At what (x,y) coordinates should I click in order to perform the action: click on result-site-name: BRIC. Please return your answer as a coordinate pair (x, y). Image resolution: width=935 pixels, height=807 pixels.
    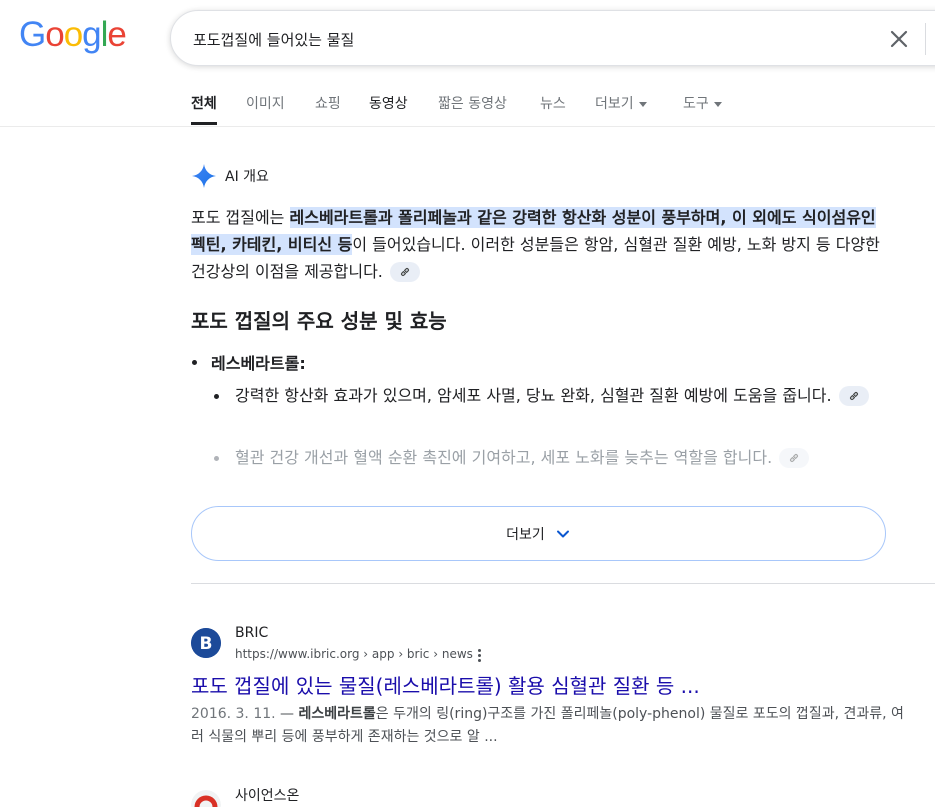
    Looking at the image, I should click on (251, 633).